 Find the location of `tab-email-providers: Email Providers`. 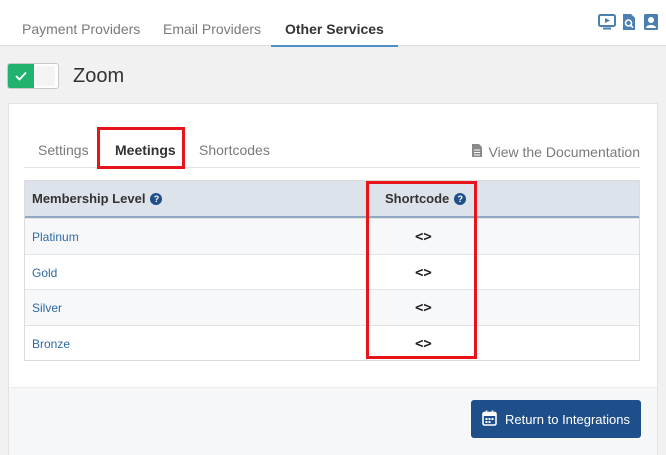

tab-email-providers: Email Providers is located at coordinates (212, 23).